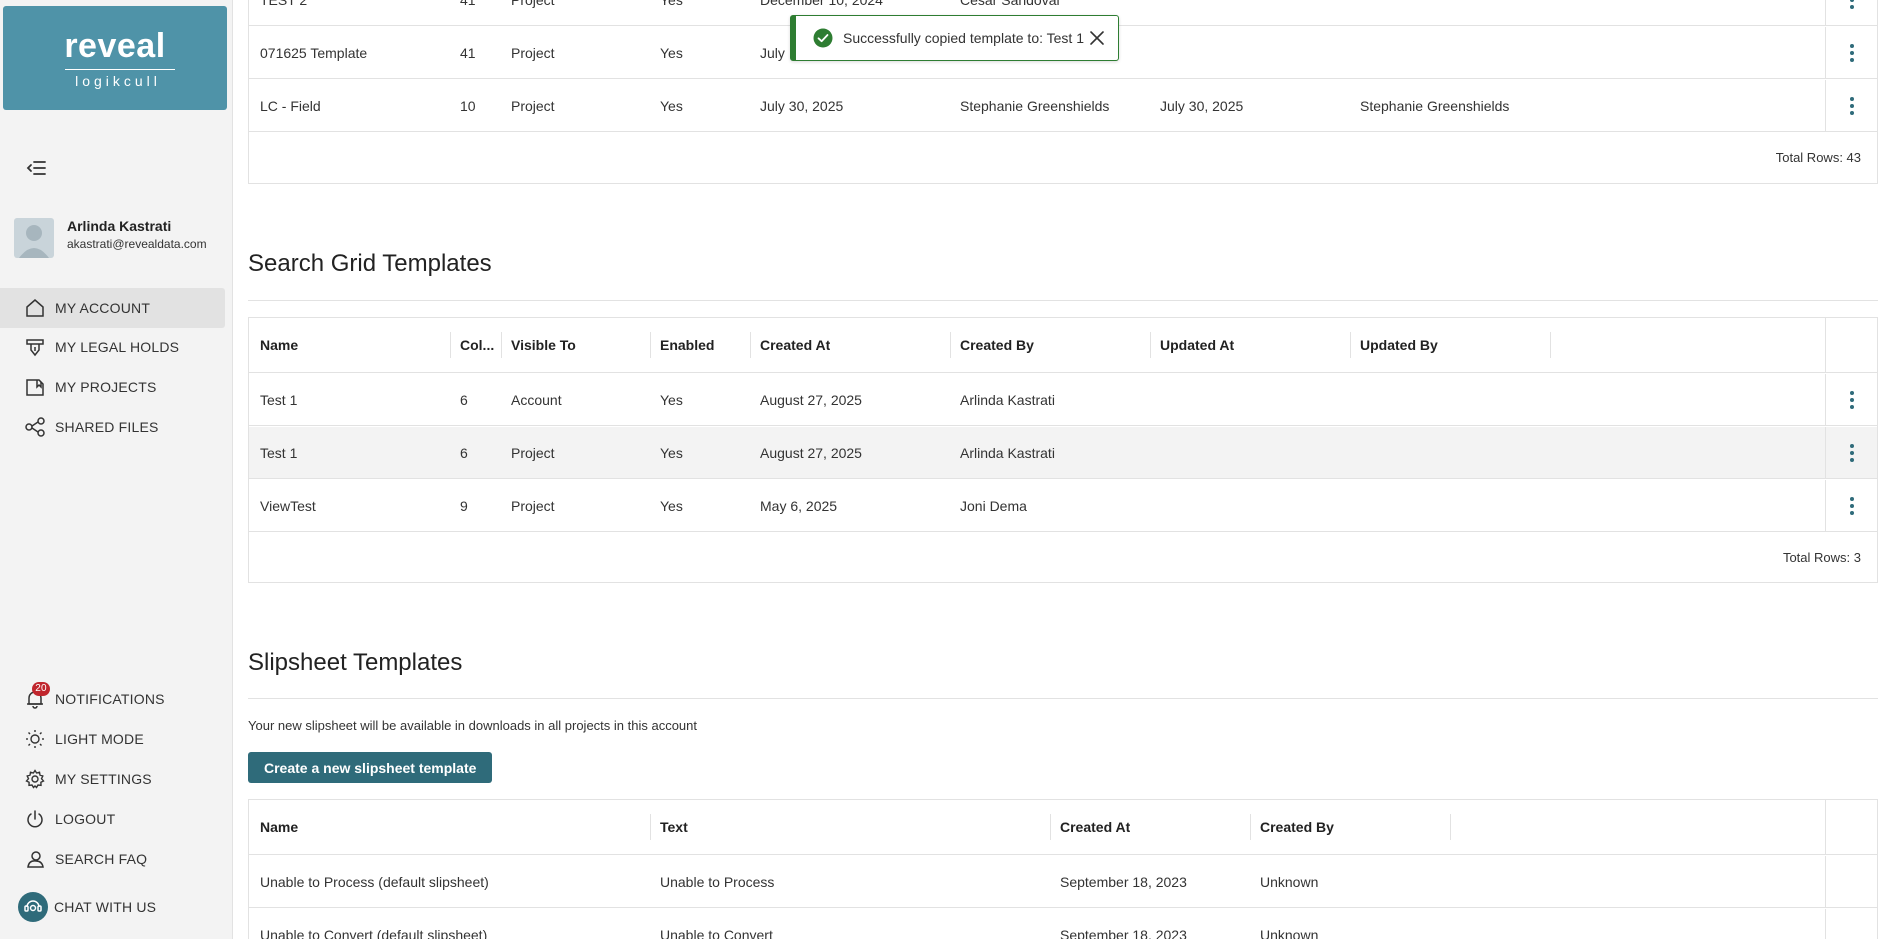 The height and width of the screenshot is (939, 1894). Describe the element at coordinates (468, 12) in the screenshot. I see `cell-columns: 41` at that location.